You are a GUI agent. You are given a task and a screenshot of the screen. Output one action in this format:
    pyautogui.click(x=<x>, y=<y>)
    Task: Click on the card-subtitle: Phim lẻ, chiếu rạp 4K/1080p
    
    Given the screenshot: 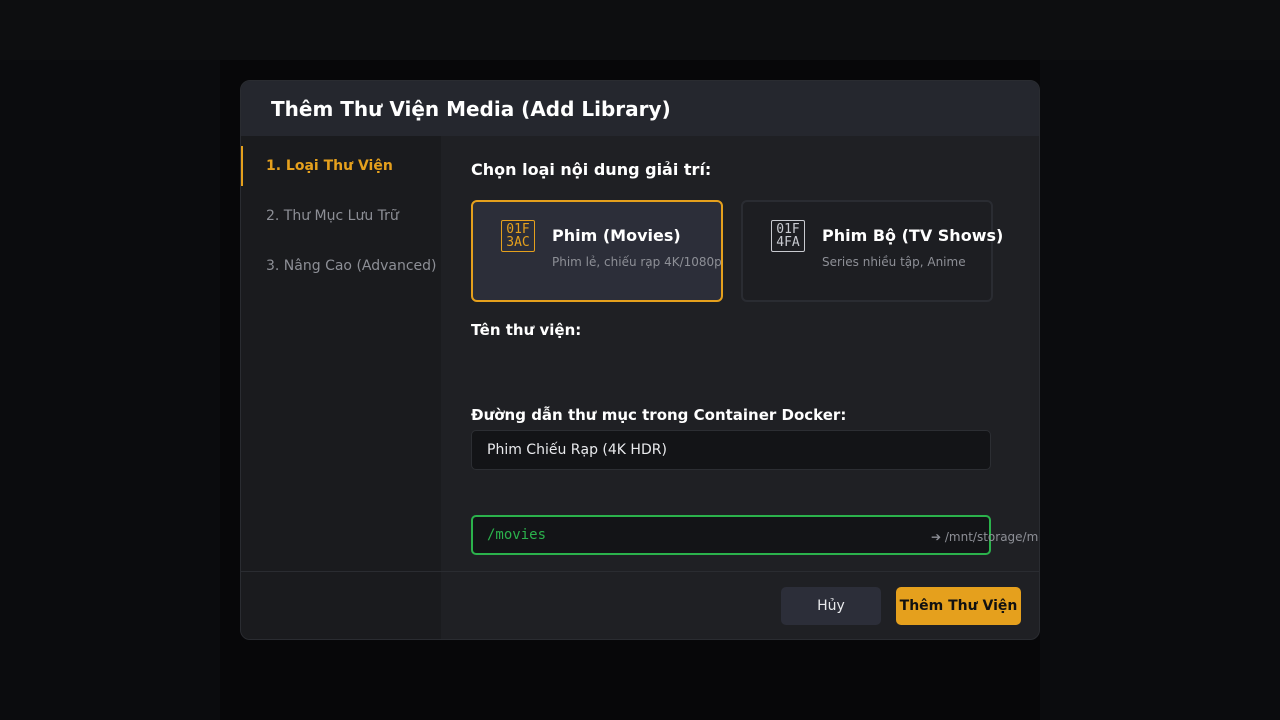 What is the action you would take?
    pyautogui.click(x=637, y=262)
    